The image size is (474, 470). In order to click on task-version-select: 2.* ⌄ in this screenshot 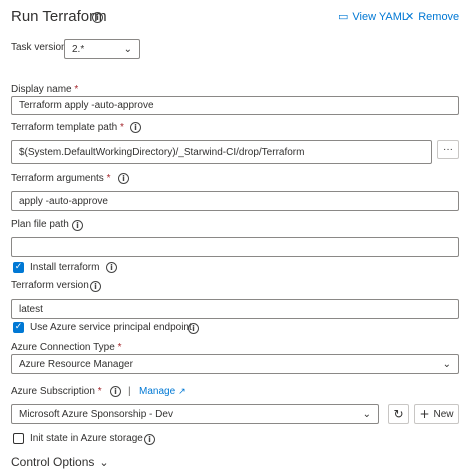, I will do `click(102, 49)`.